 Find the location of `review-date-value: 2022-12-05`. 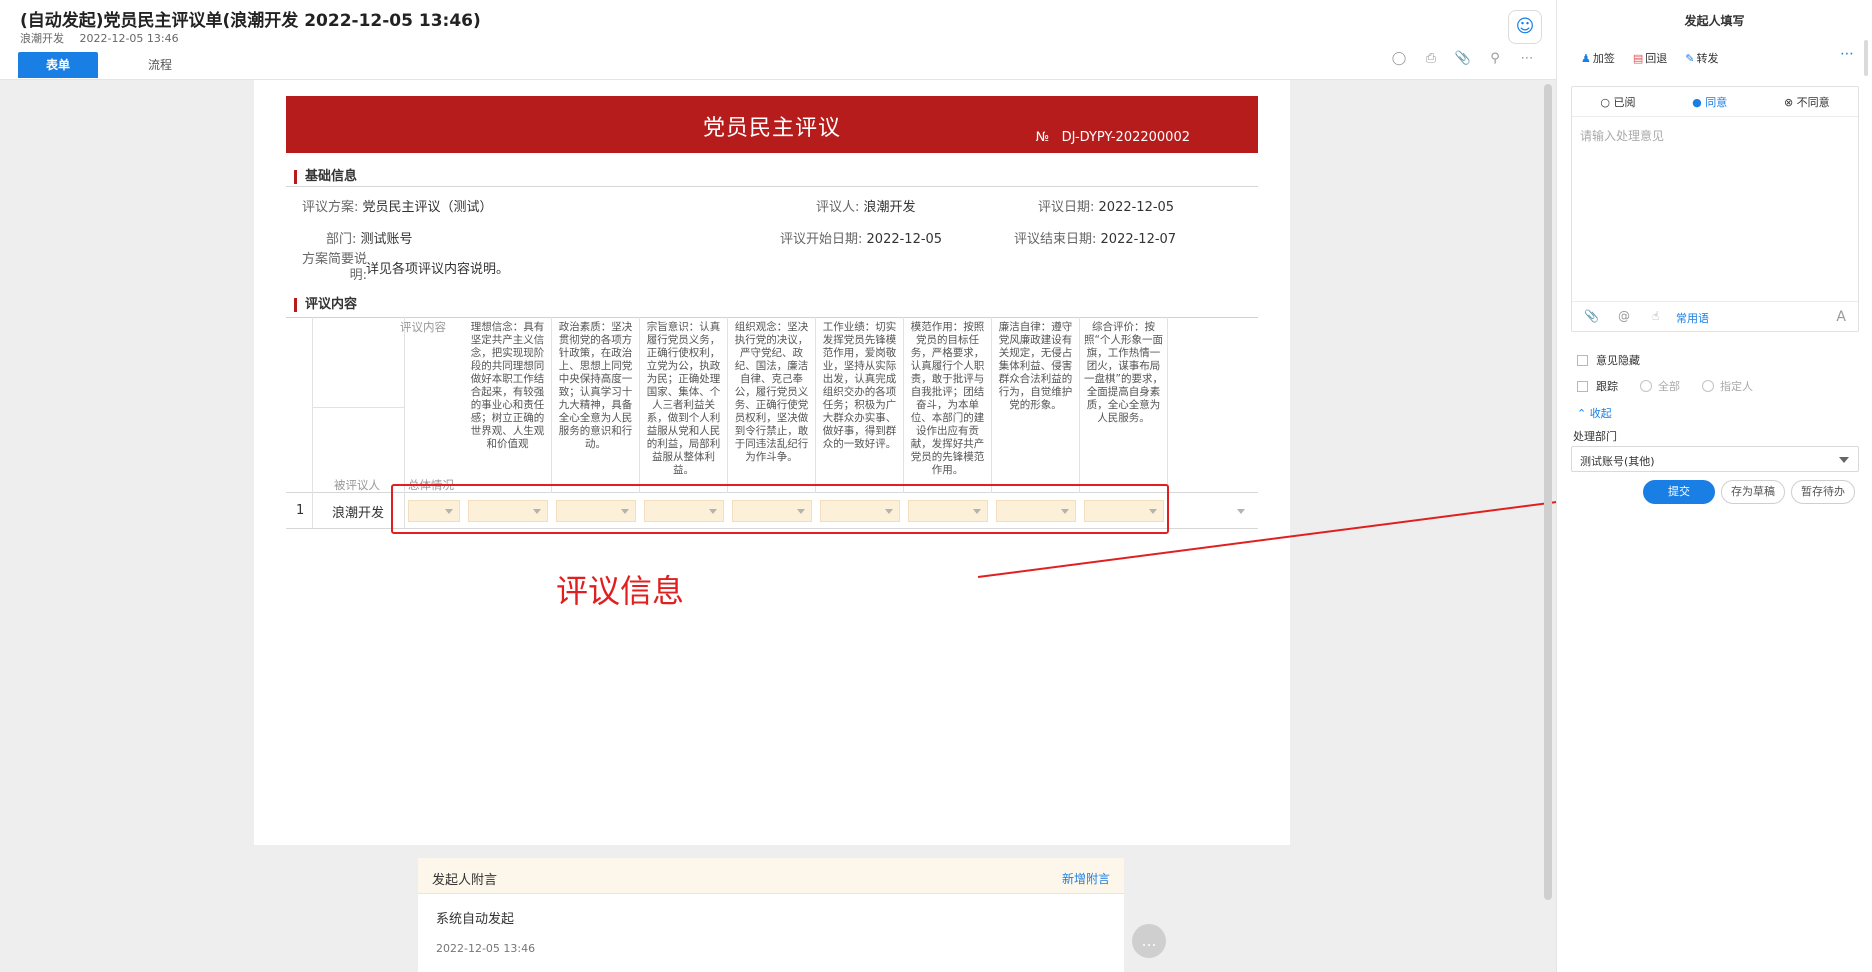

review-date-value: 2022-12-05 is located at coordinates (1136, 207).